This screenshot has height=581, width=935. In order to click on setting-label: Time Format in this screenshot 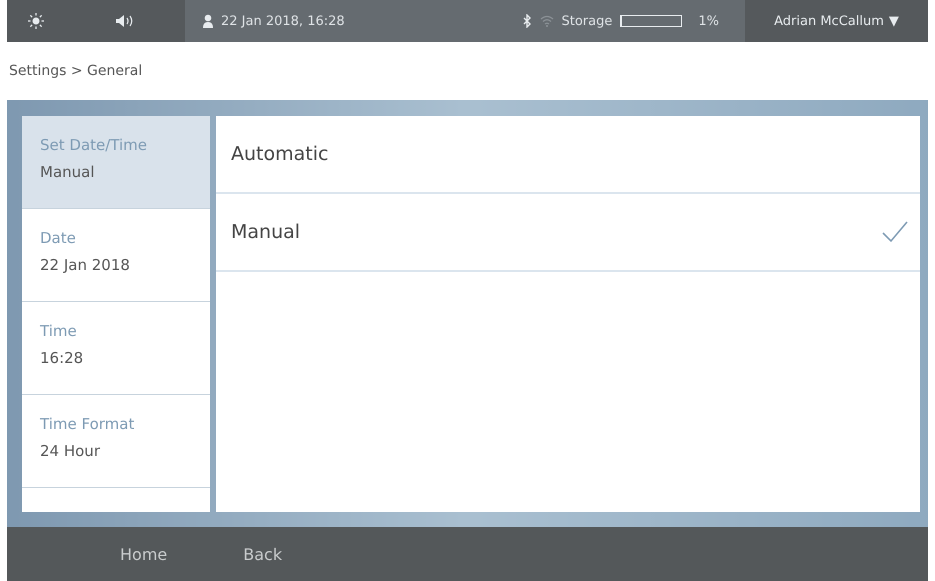, I will do `click(88, 424)`.